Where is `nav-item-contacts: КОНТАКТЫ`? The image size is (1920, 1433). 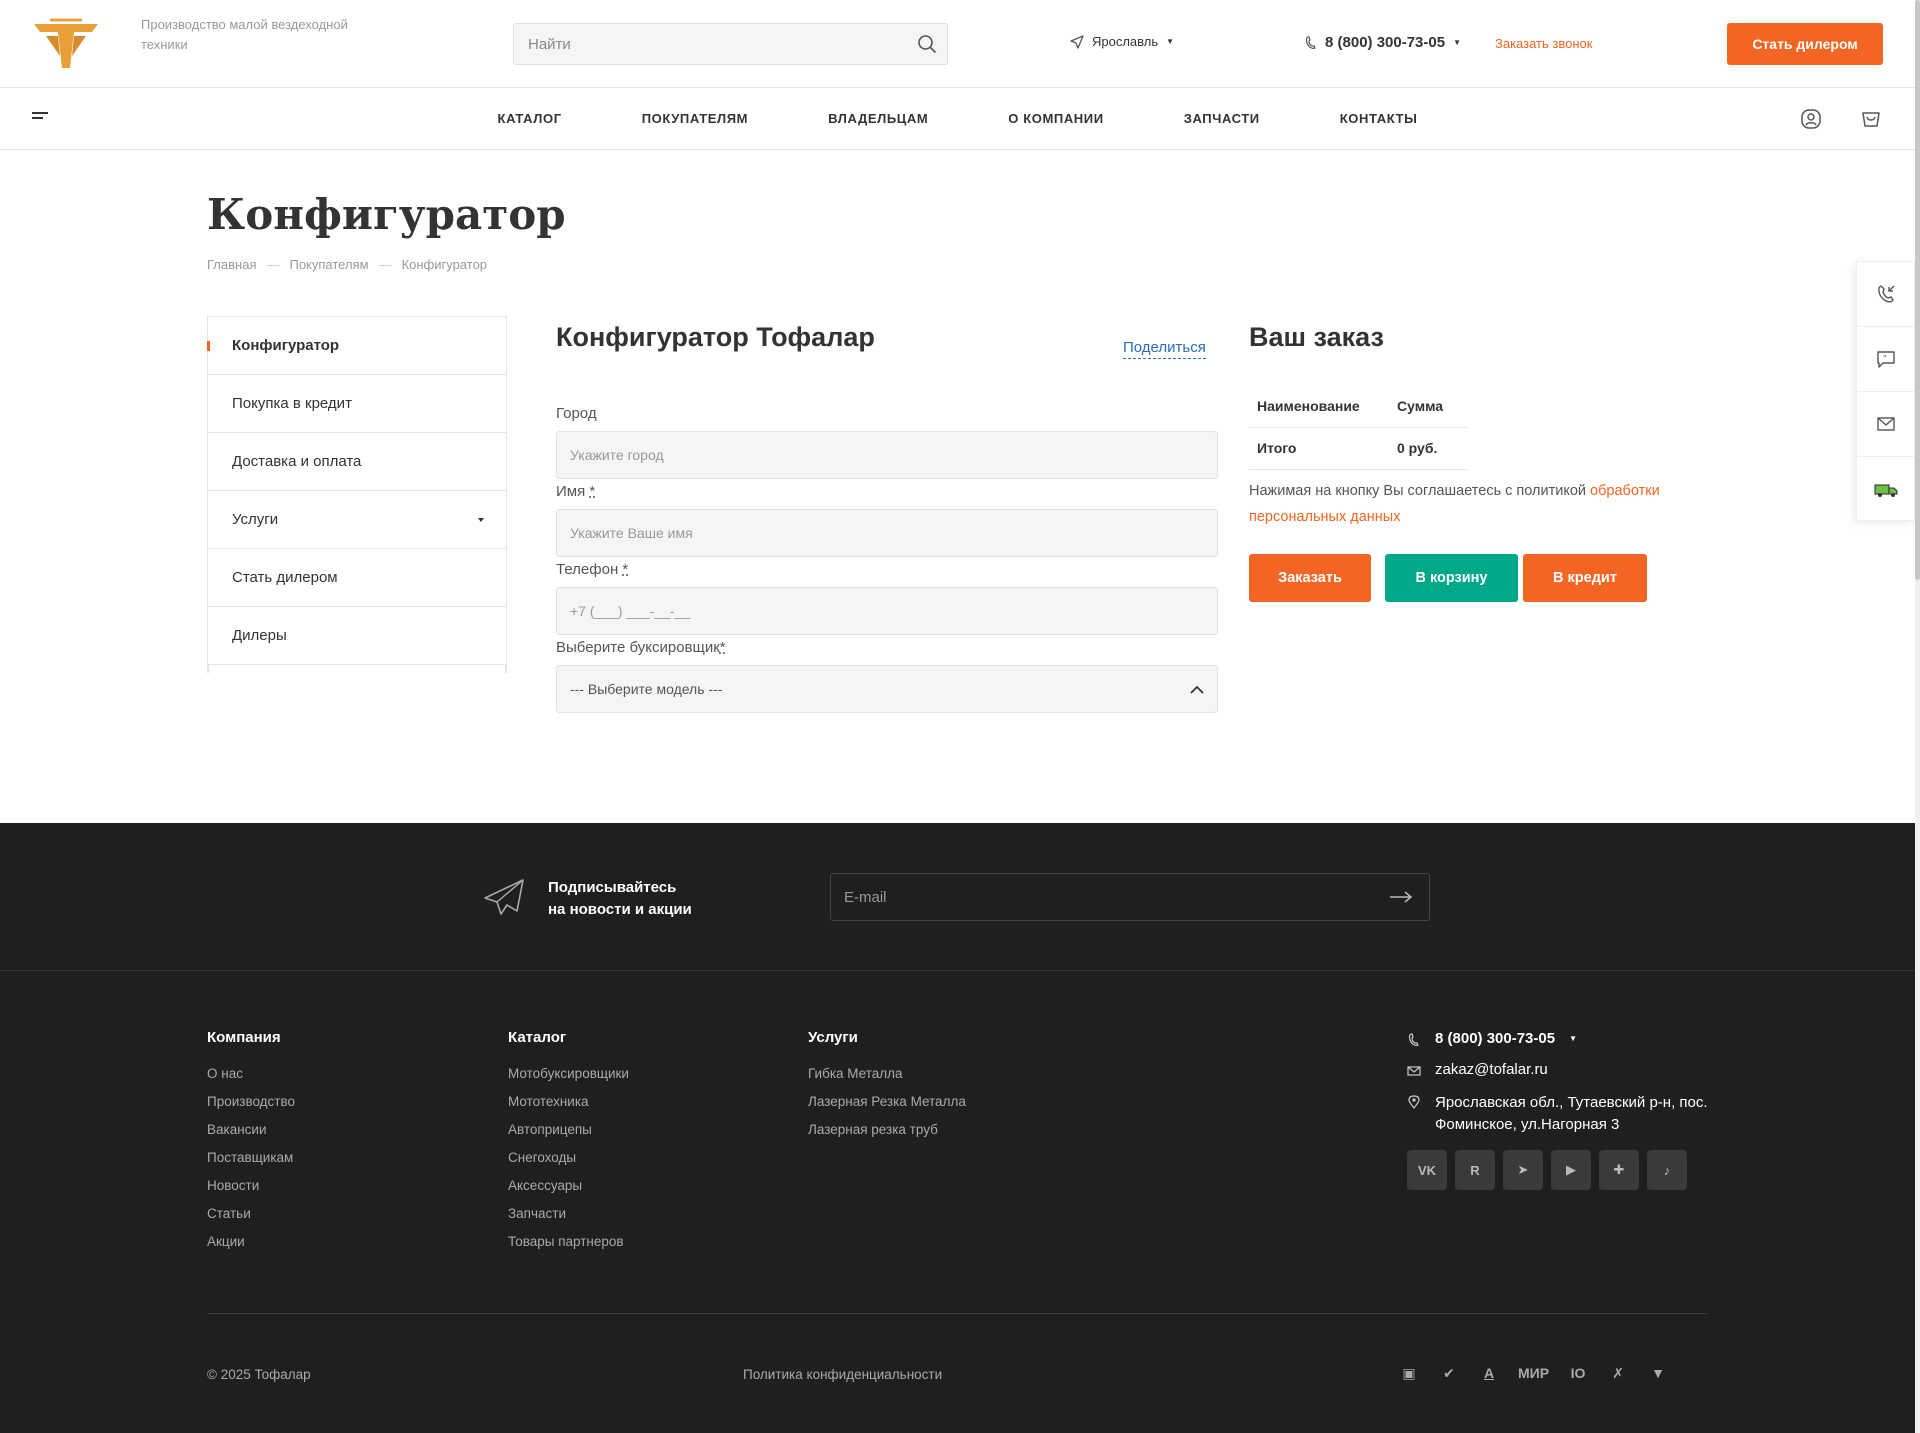 nav-item-contacts: КОНТАКТЫ is located at coordinates (1379, 119).